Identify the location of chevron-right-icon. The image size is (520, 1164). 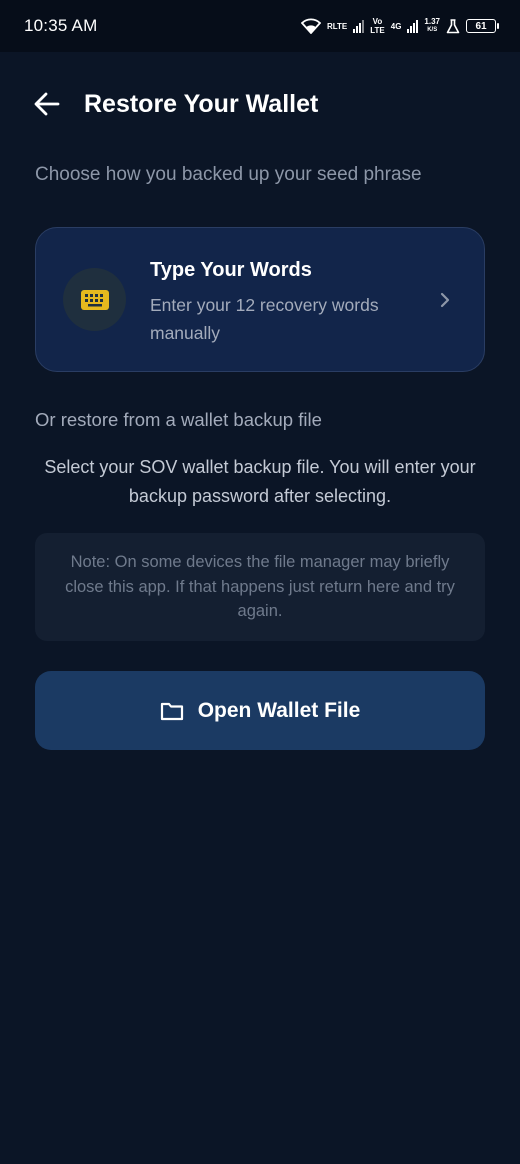
(445, 300).